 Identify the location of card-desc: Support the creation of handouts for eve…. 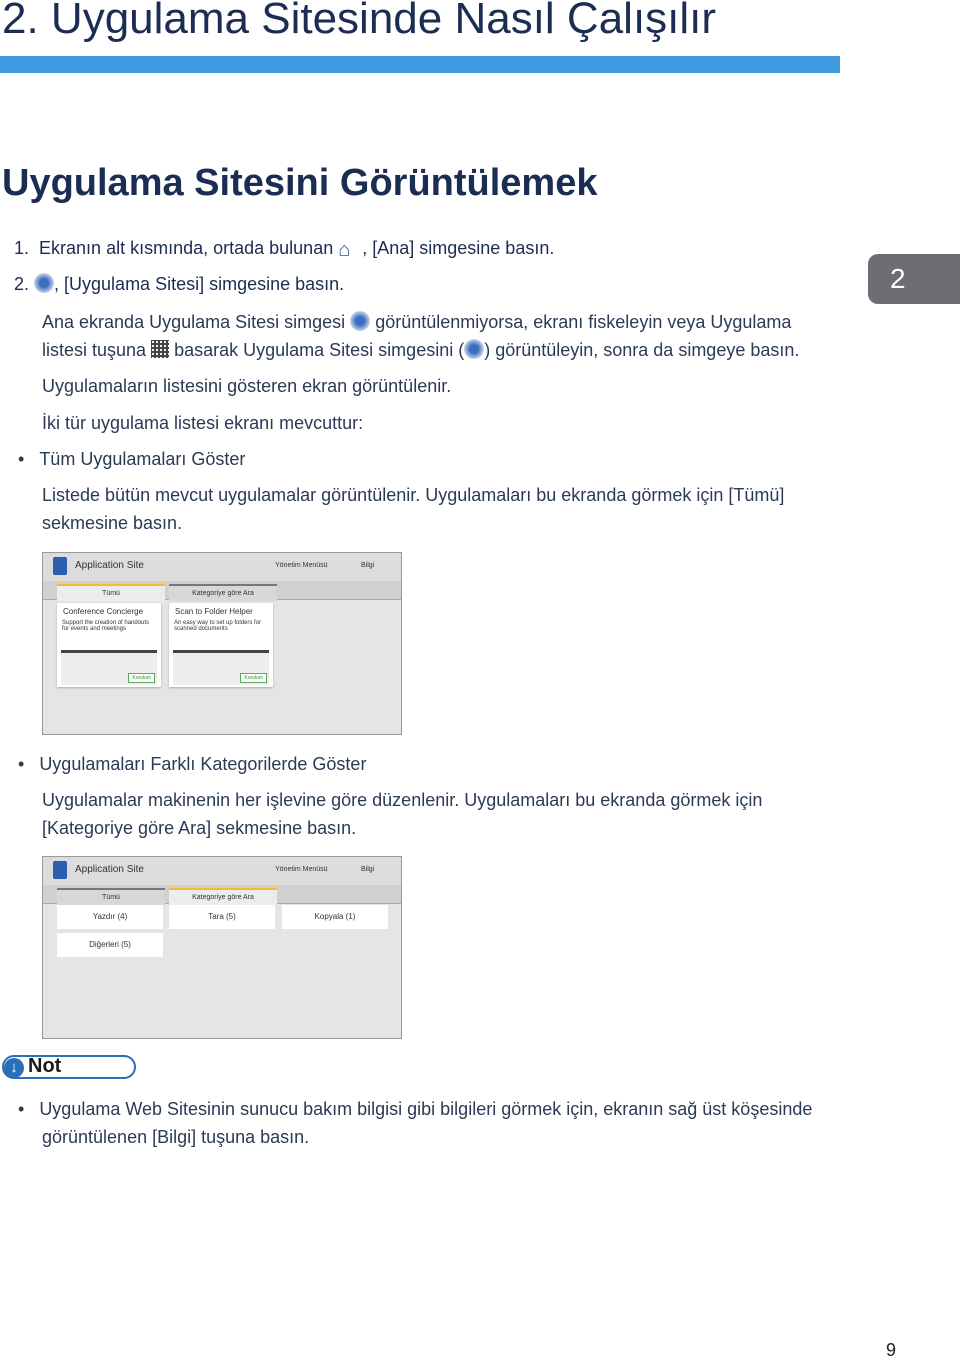
(106, 626).